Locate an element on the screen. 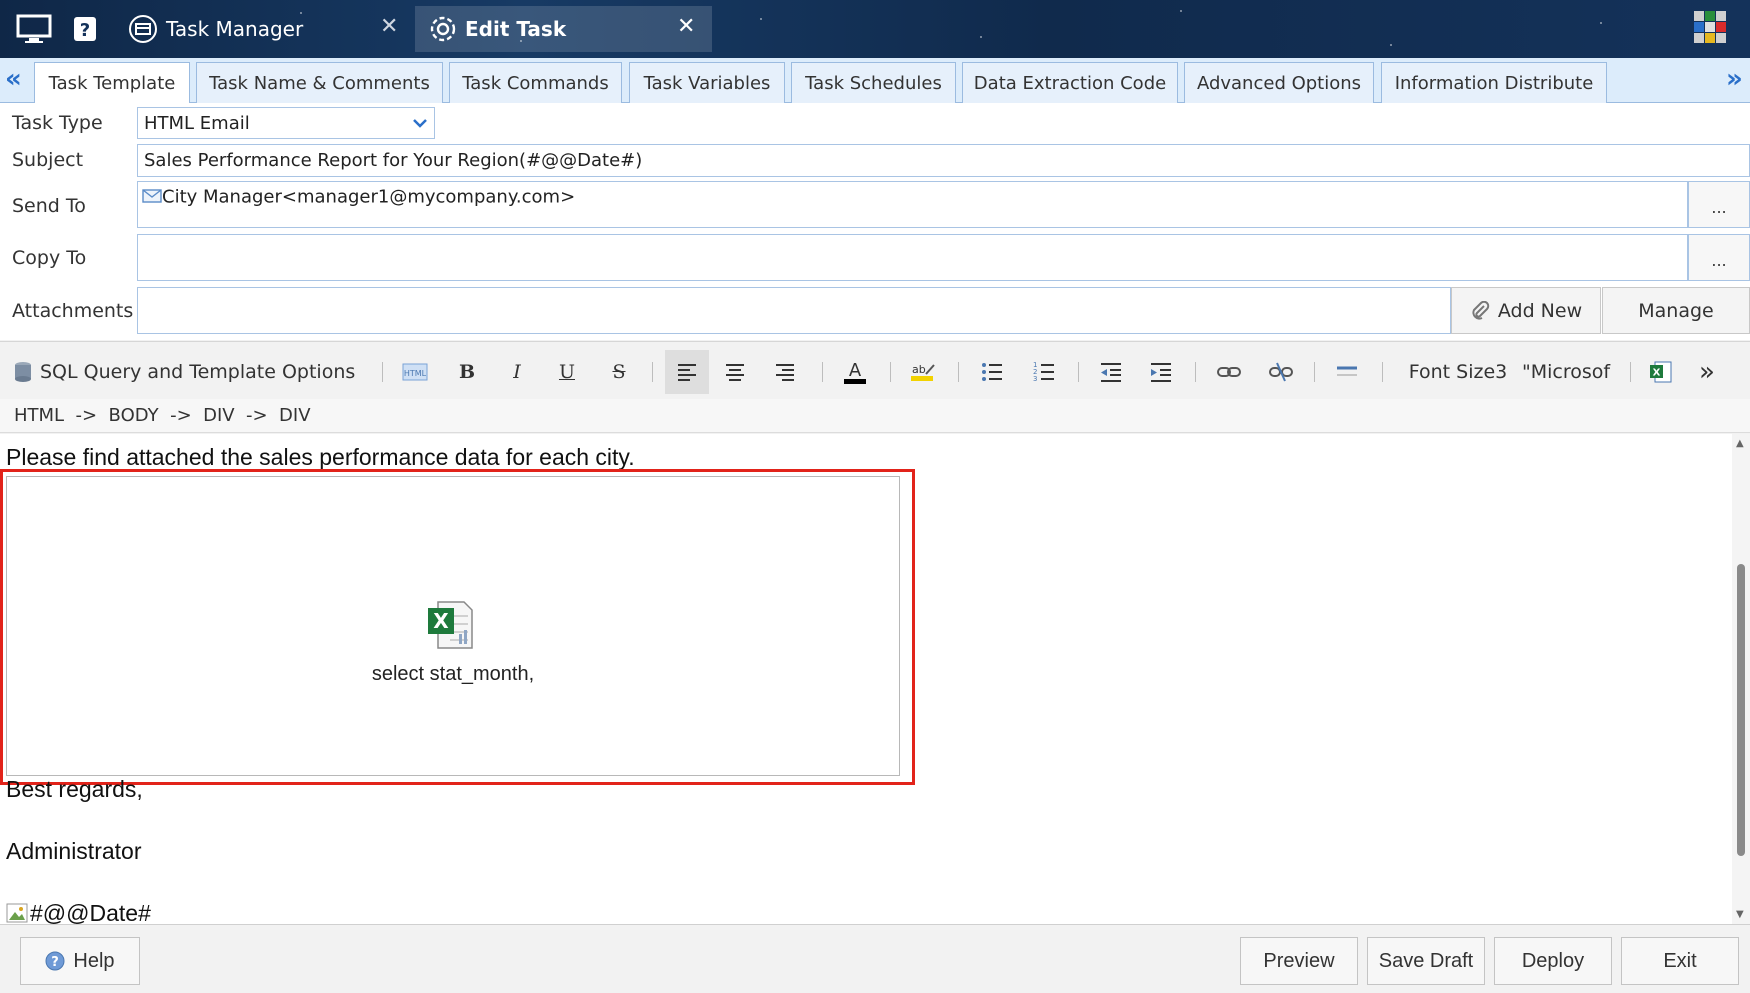 Image resolution: width=1750 pixels, height=993 pixels. tab-task-schedules: Task Schedules is located at coordinates (873, 82).